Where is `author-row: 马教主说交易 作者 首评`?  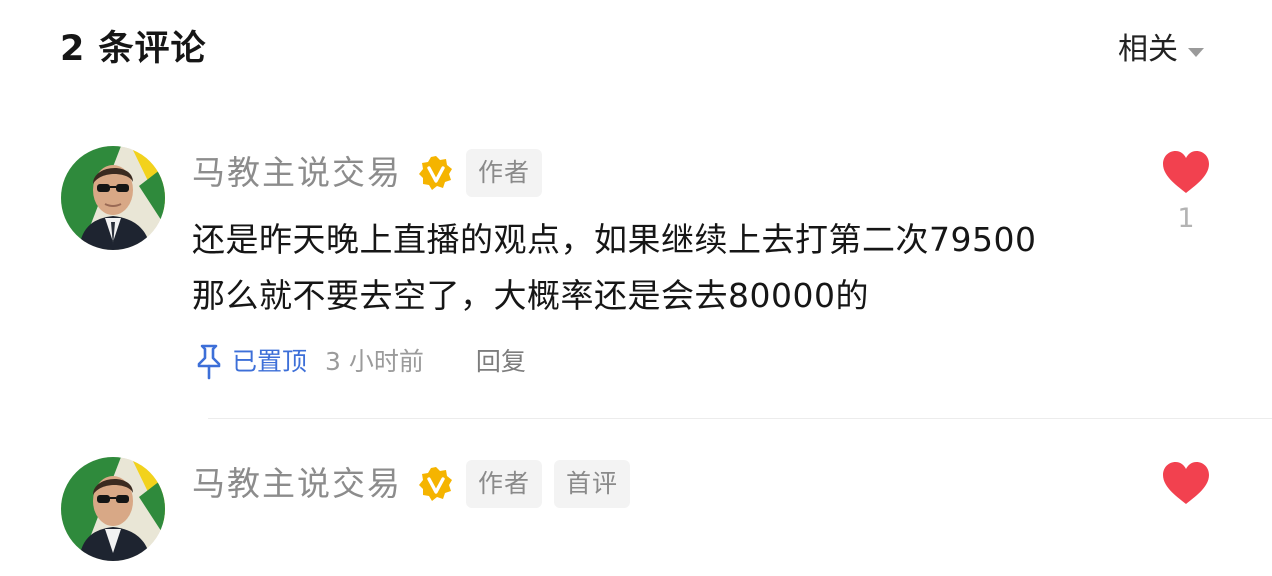 author-row: 马教主说交易 作者 首评 is located at coordinates (411, 484).